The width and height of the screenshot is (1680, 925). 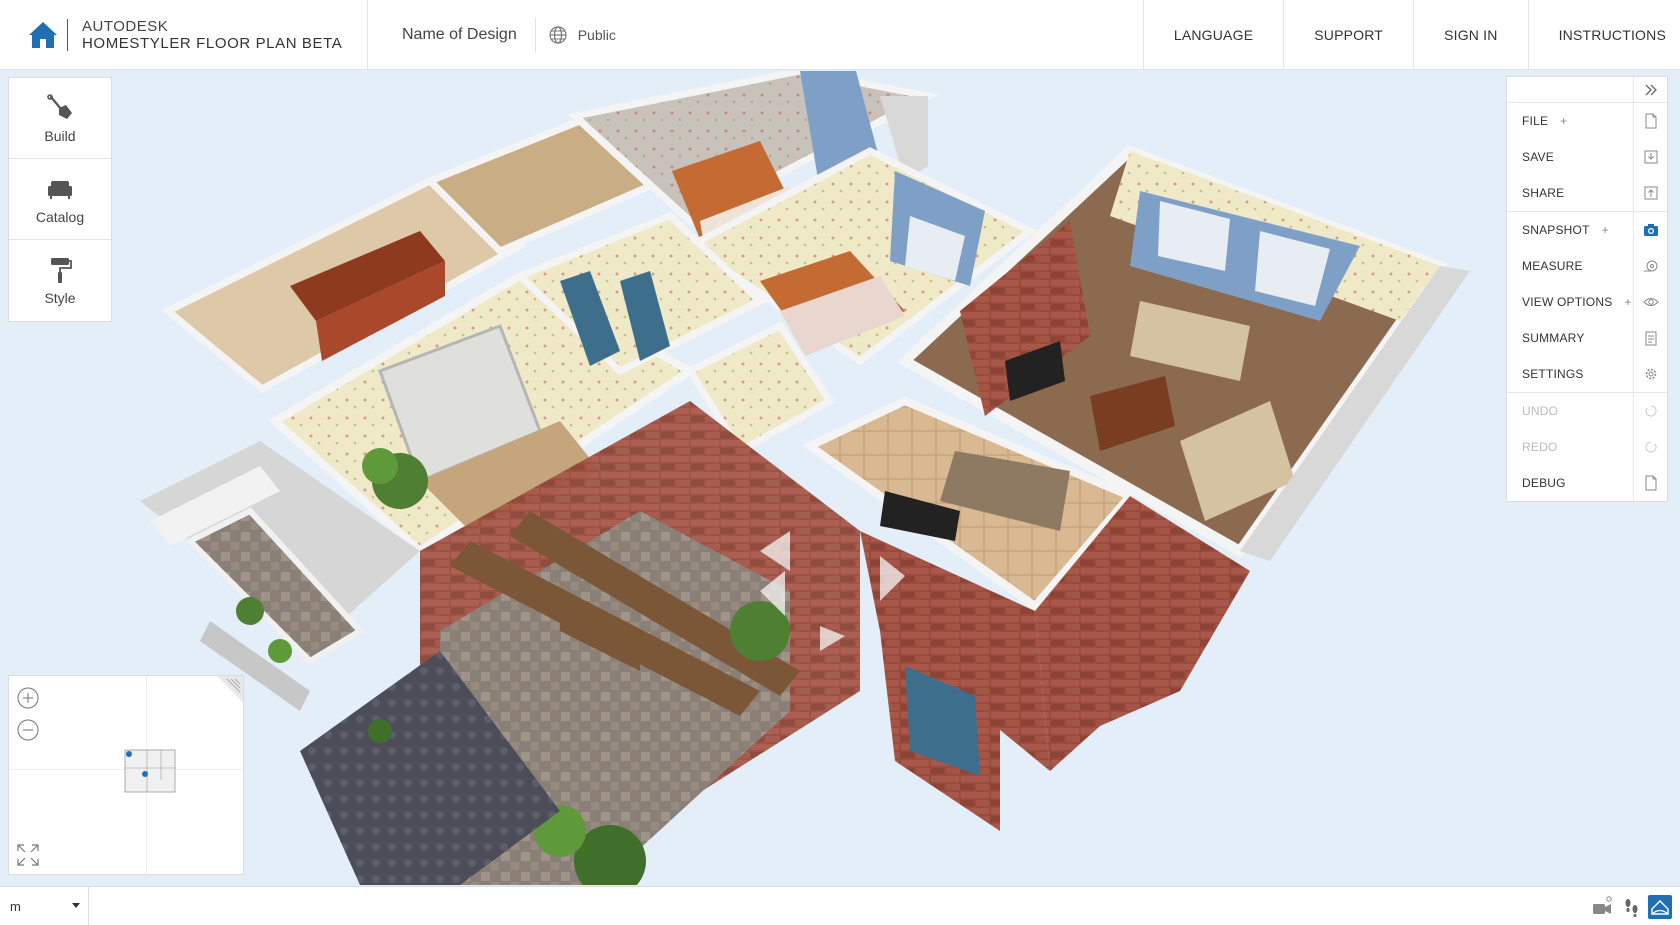 What do you see at coordinates (28, 698) in the screenshot?
I see `zoom-in-icon` at bounding box center [28, 698].